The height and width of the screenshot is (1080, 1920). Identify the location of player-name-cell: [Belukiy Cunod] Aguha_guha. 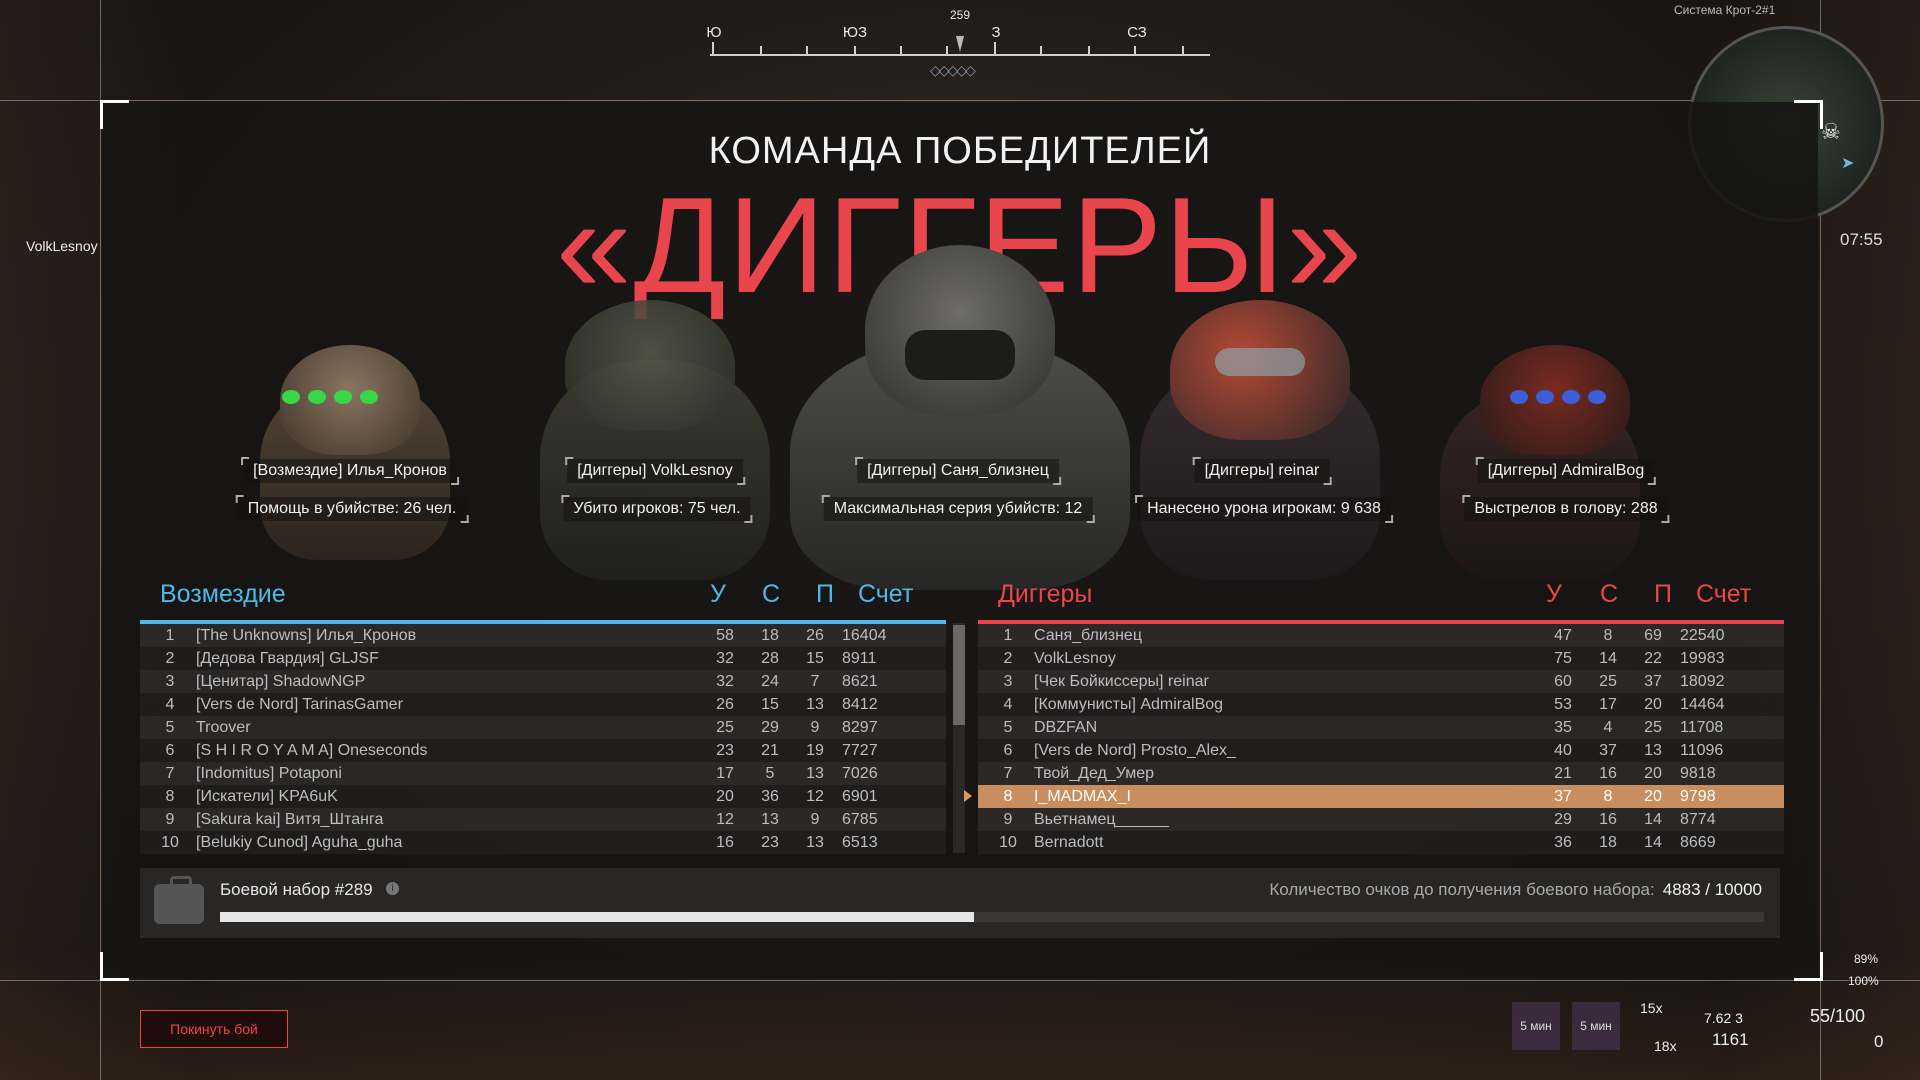
(299, 842).